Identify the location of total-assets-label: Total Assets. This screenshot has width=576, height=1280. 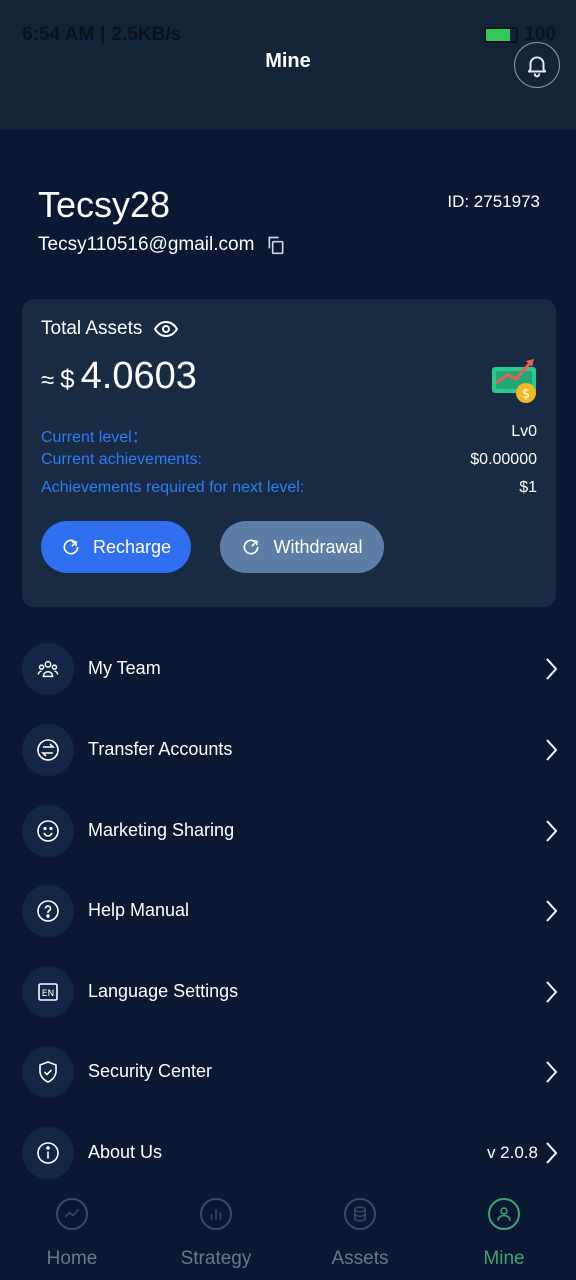
(92, 328).